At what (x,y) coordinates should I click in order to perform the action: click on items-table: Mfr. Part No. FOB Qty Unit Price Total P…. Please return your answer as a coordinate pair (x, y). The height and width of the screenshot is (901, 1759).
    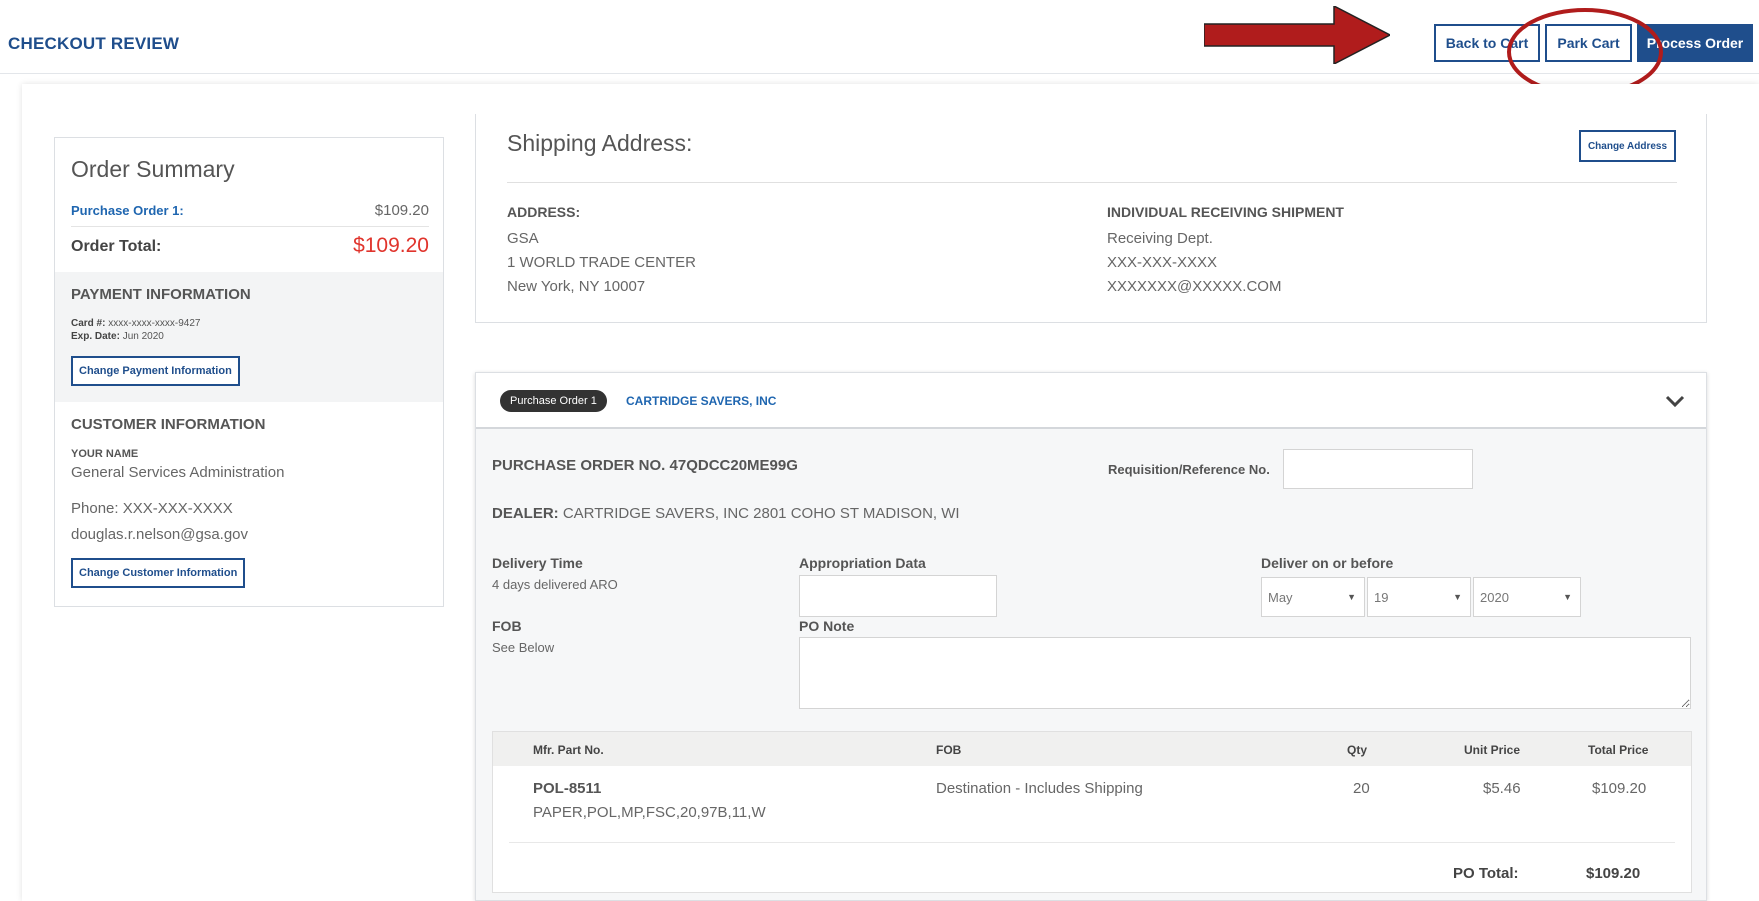
    Looking at the image, I should click on (1092, 812).